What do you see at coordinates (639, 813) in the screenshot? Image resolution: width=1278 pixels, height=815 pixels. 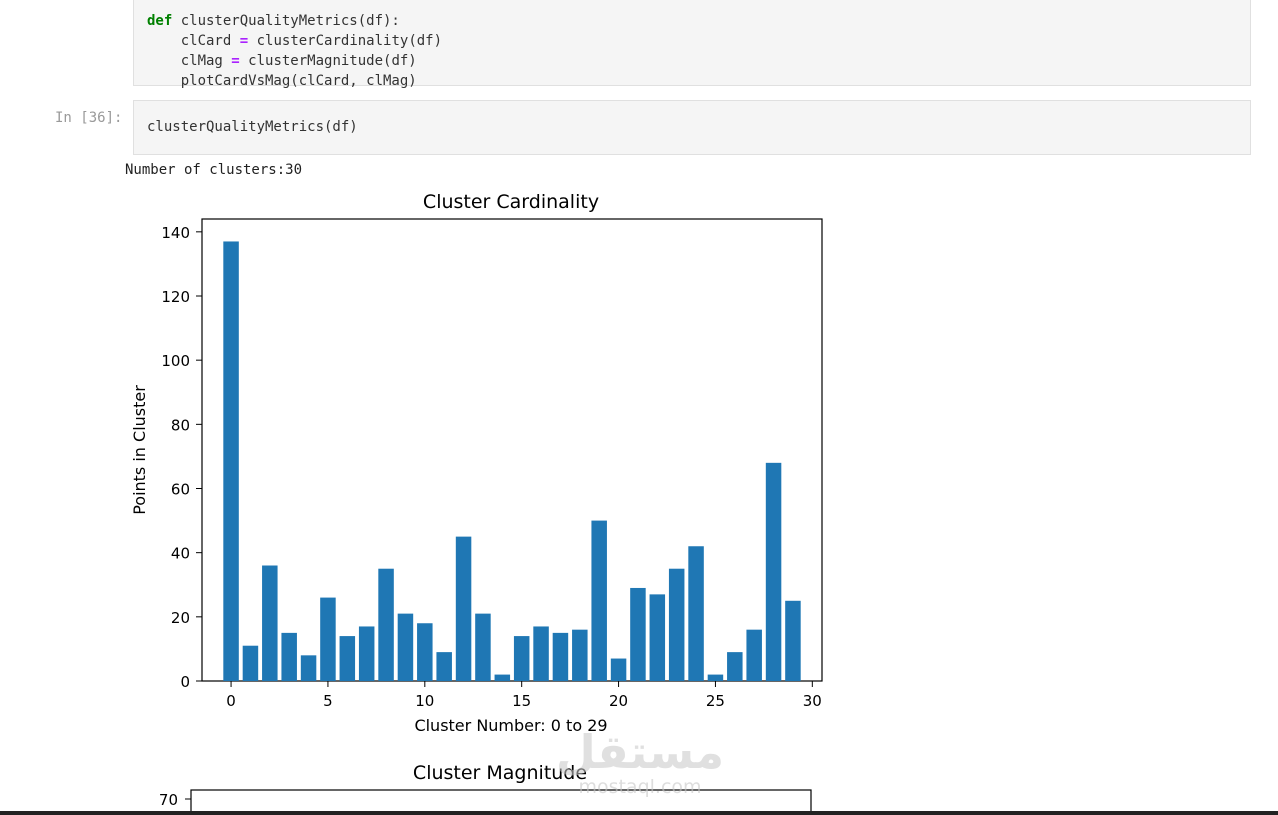 I see `window-bottom-border` at bounding box center [639, 813].